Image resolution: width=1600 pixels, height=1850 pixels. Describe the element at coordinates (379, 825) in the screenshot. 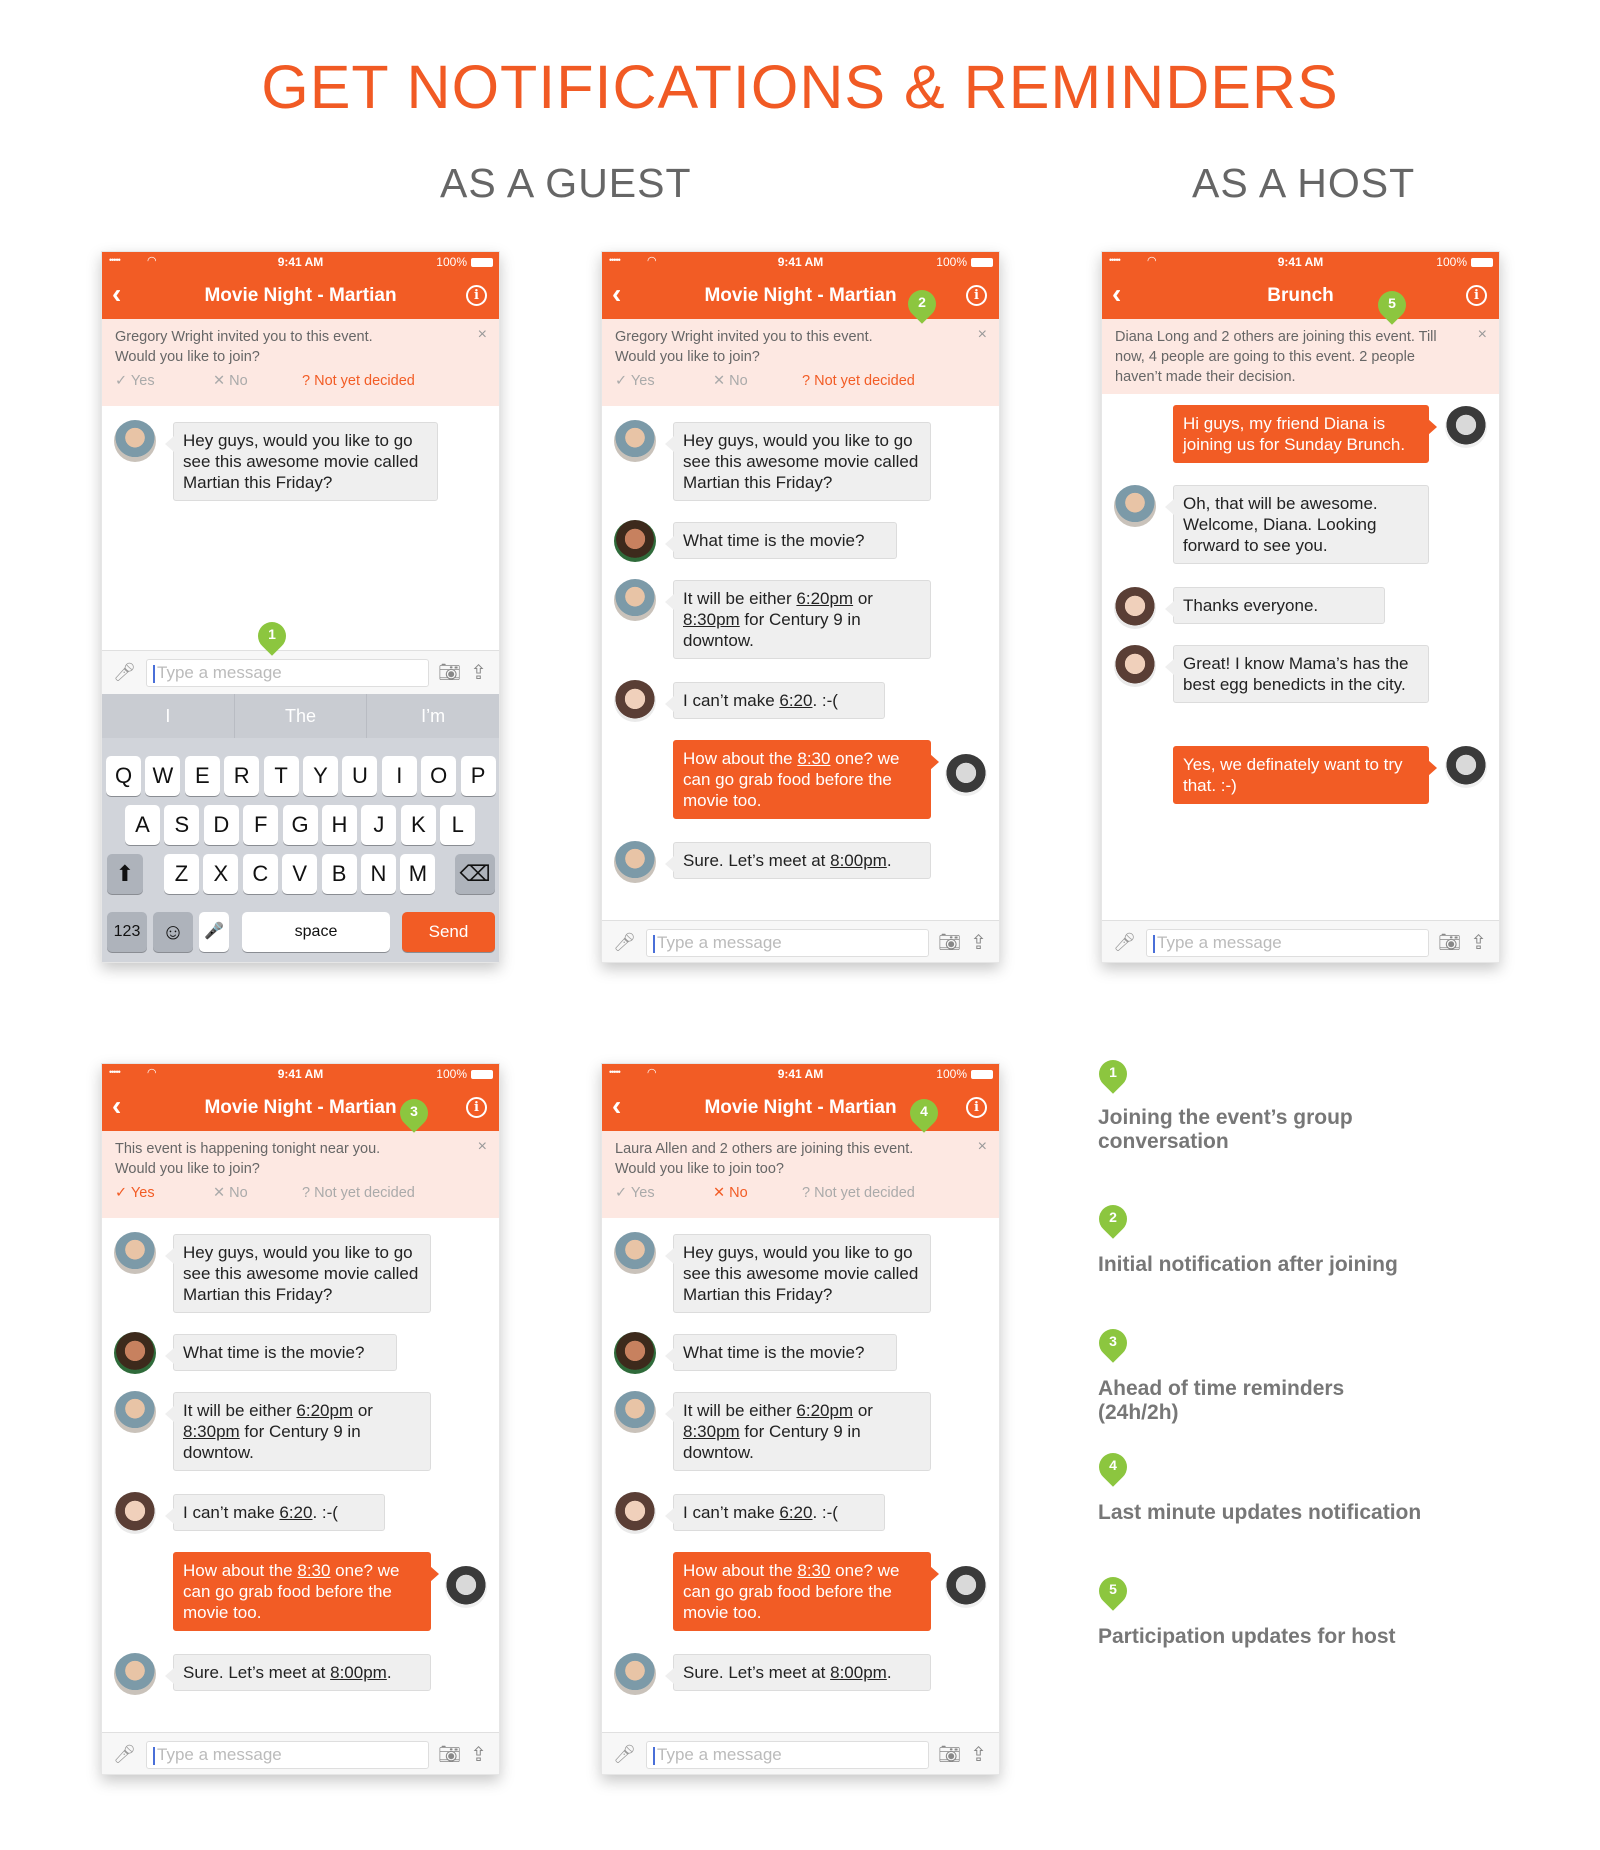

I see `key: J` at that location.